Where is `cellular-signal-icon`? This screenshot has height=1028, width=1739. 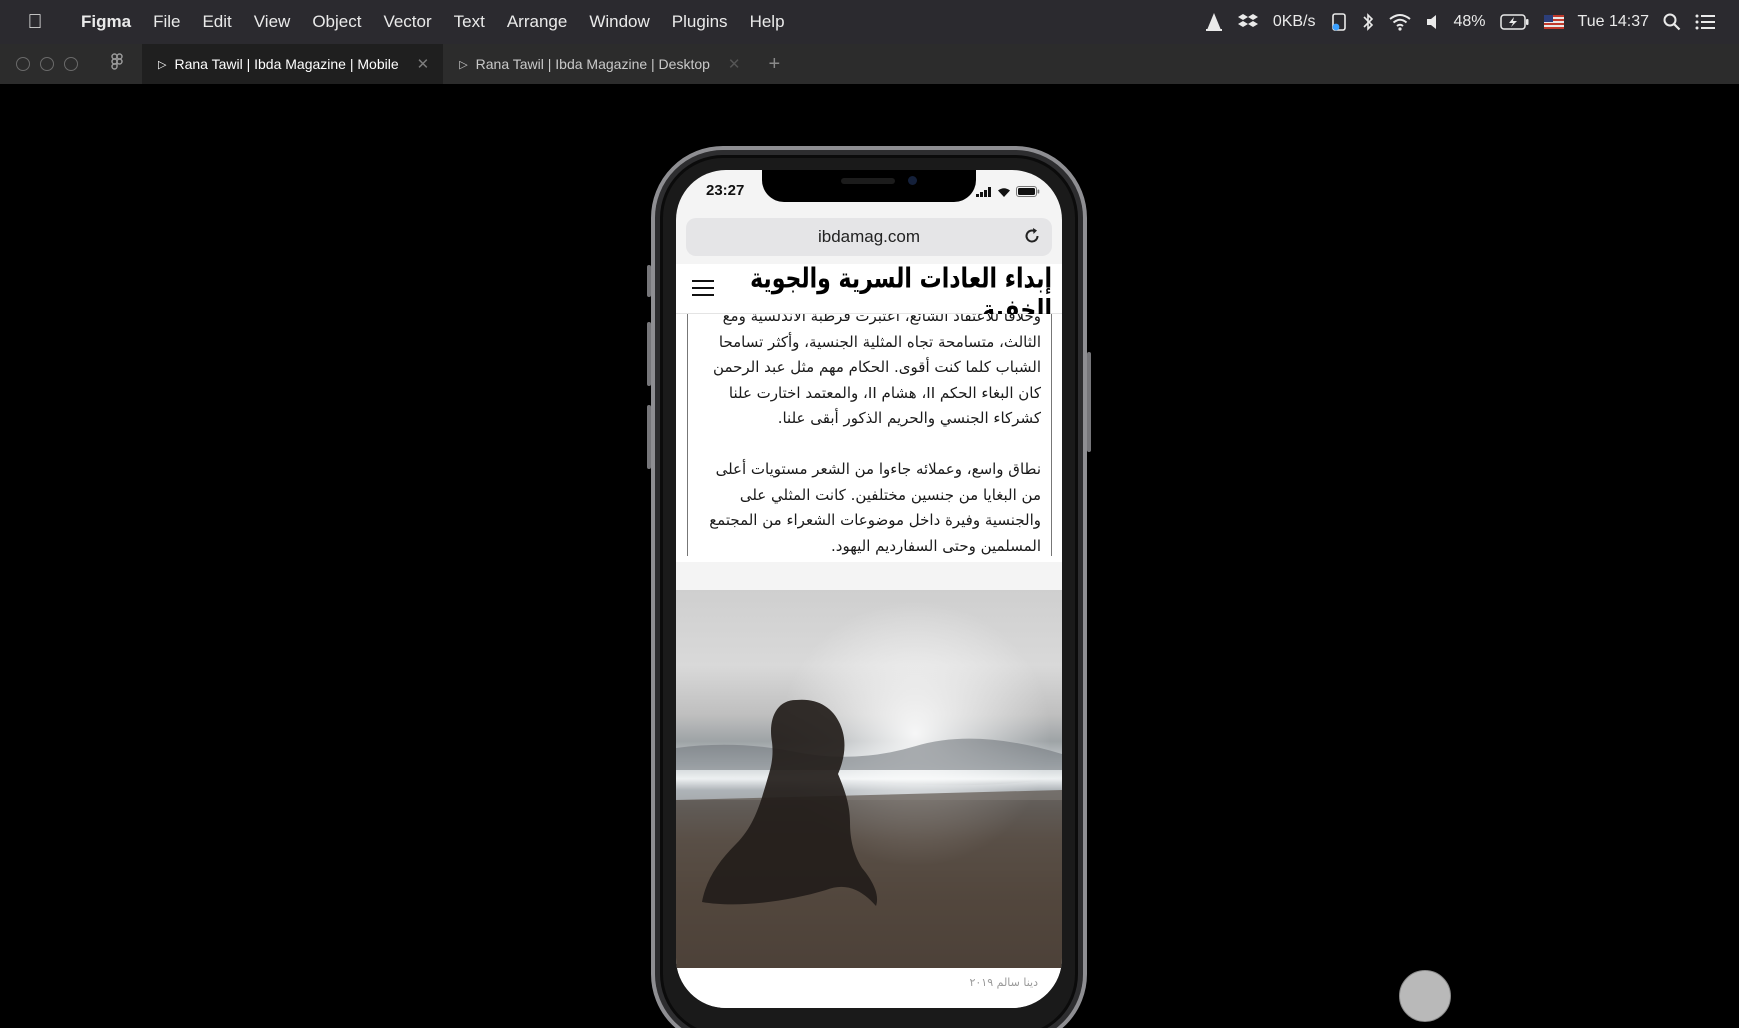
cellular-signal-icon is located at coordinates (984, 193).